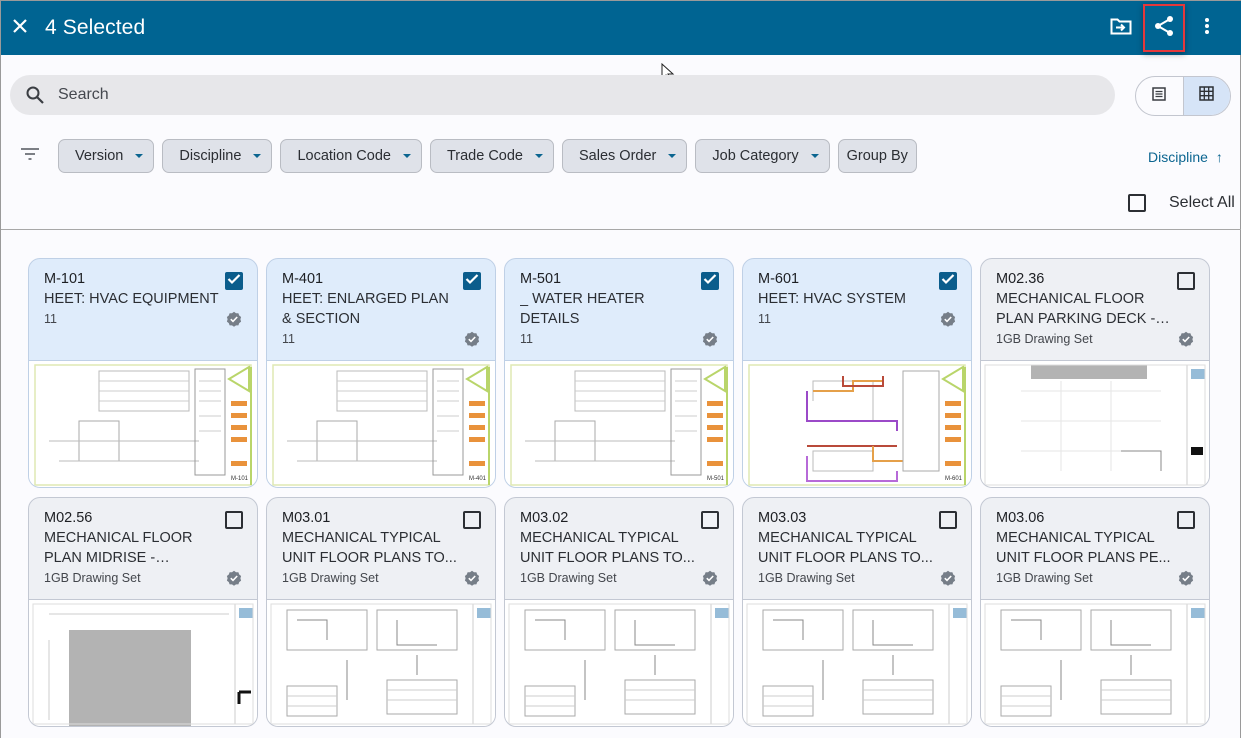 The width and height of the screenshot is (1241, 738). I want to click on sheet-code: M02.36, so click(1020, 279).